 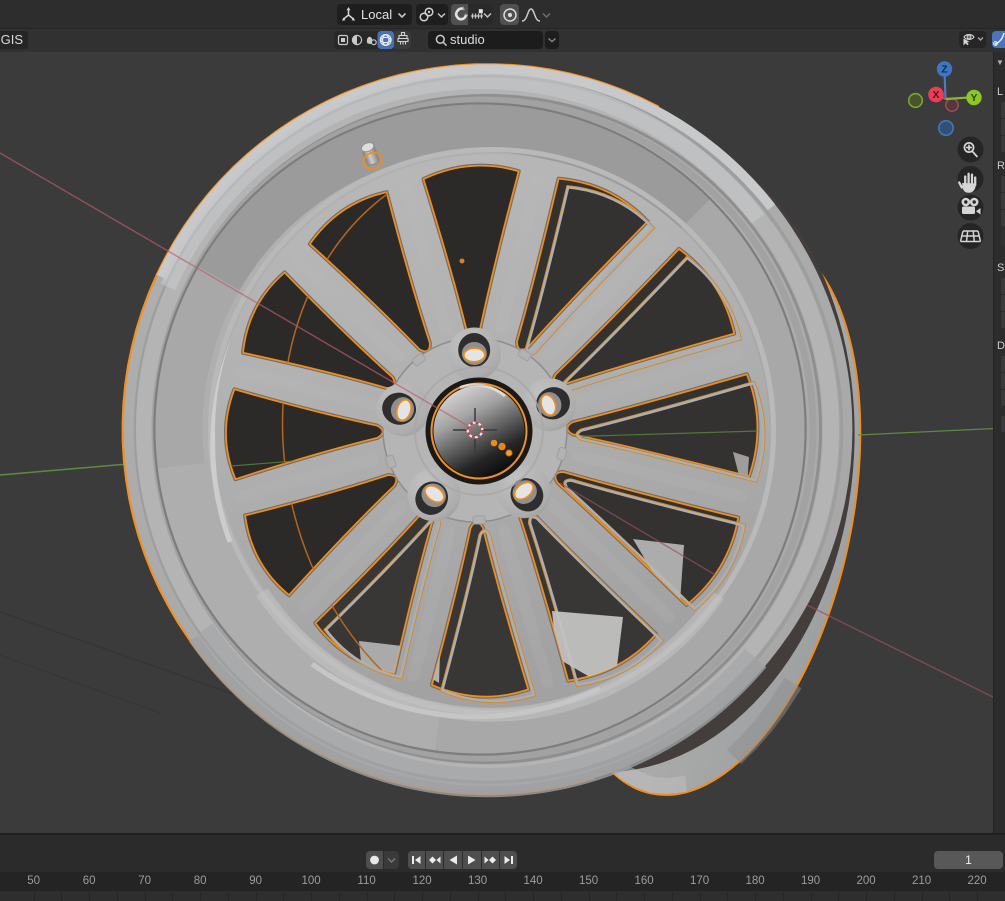 I want to click on svg-text: Y, so click(x=973, y=98).